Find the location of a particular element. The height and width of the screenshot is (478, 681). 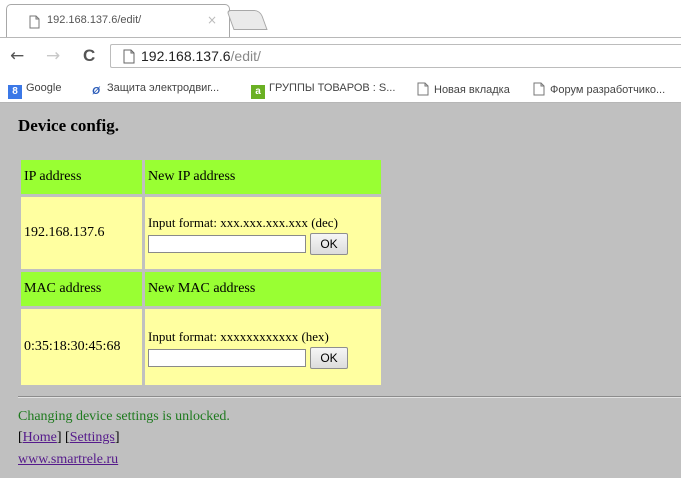

mac-input-row: OK is located at coordinates (264, 357).